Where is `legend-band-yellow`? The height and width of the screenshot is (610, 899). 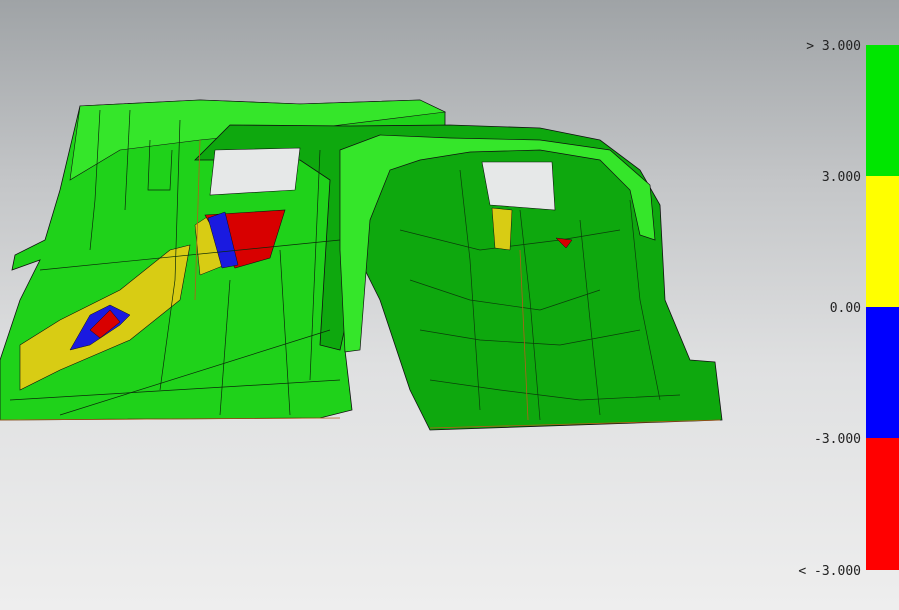
legend-band-yellow is located at coordinates (882, 241).